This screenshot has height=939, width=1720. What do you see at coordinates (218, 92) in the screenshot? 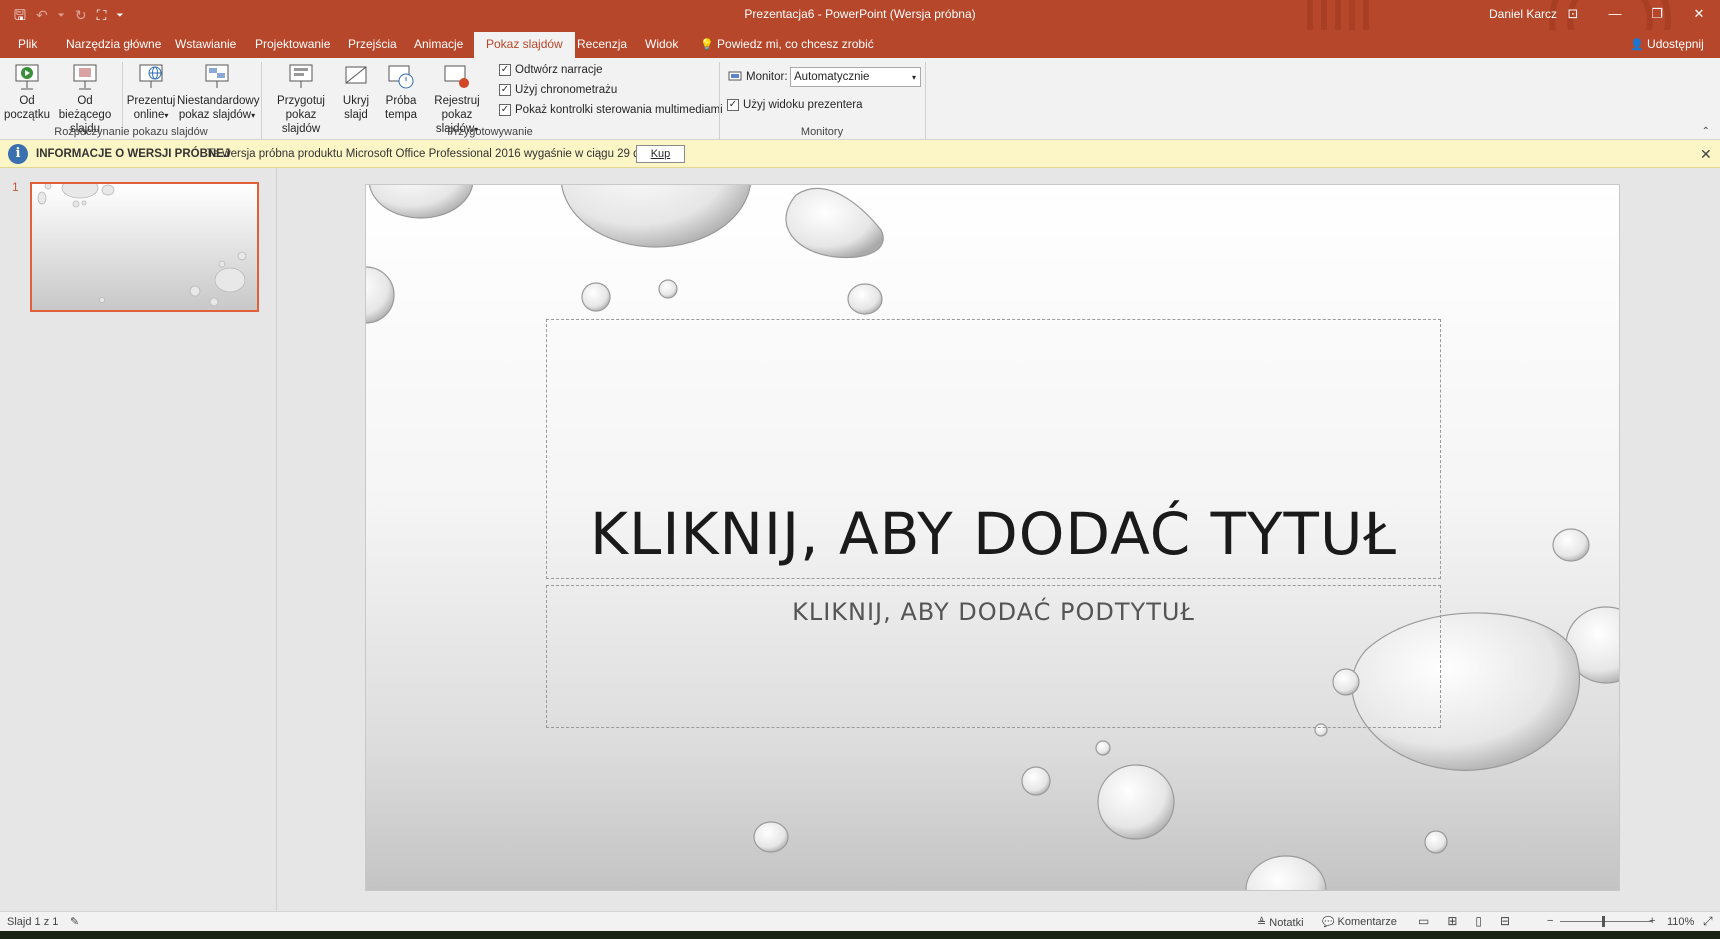
I see `custom-slide-show-button: Niestandardowy pokaz slajdów▾` at bounding box center [218, 92].